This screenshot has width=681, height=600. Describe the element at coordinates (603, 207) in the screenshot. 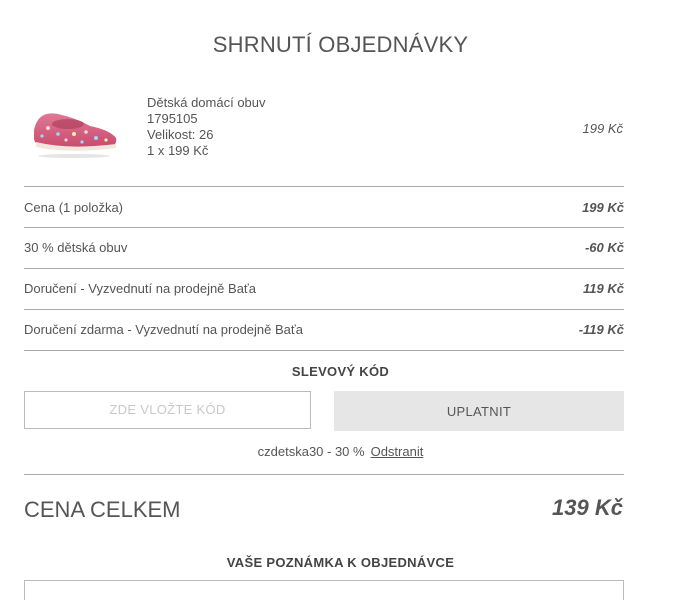

I see `line-value: 199 Kč` at that location.